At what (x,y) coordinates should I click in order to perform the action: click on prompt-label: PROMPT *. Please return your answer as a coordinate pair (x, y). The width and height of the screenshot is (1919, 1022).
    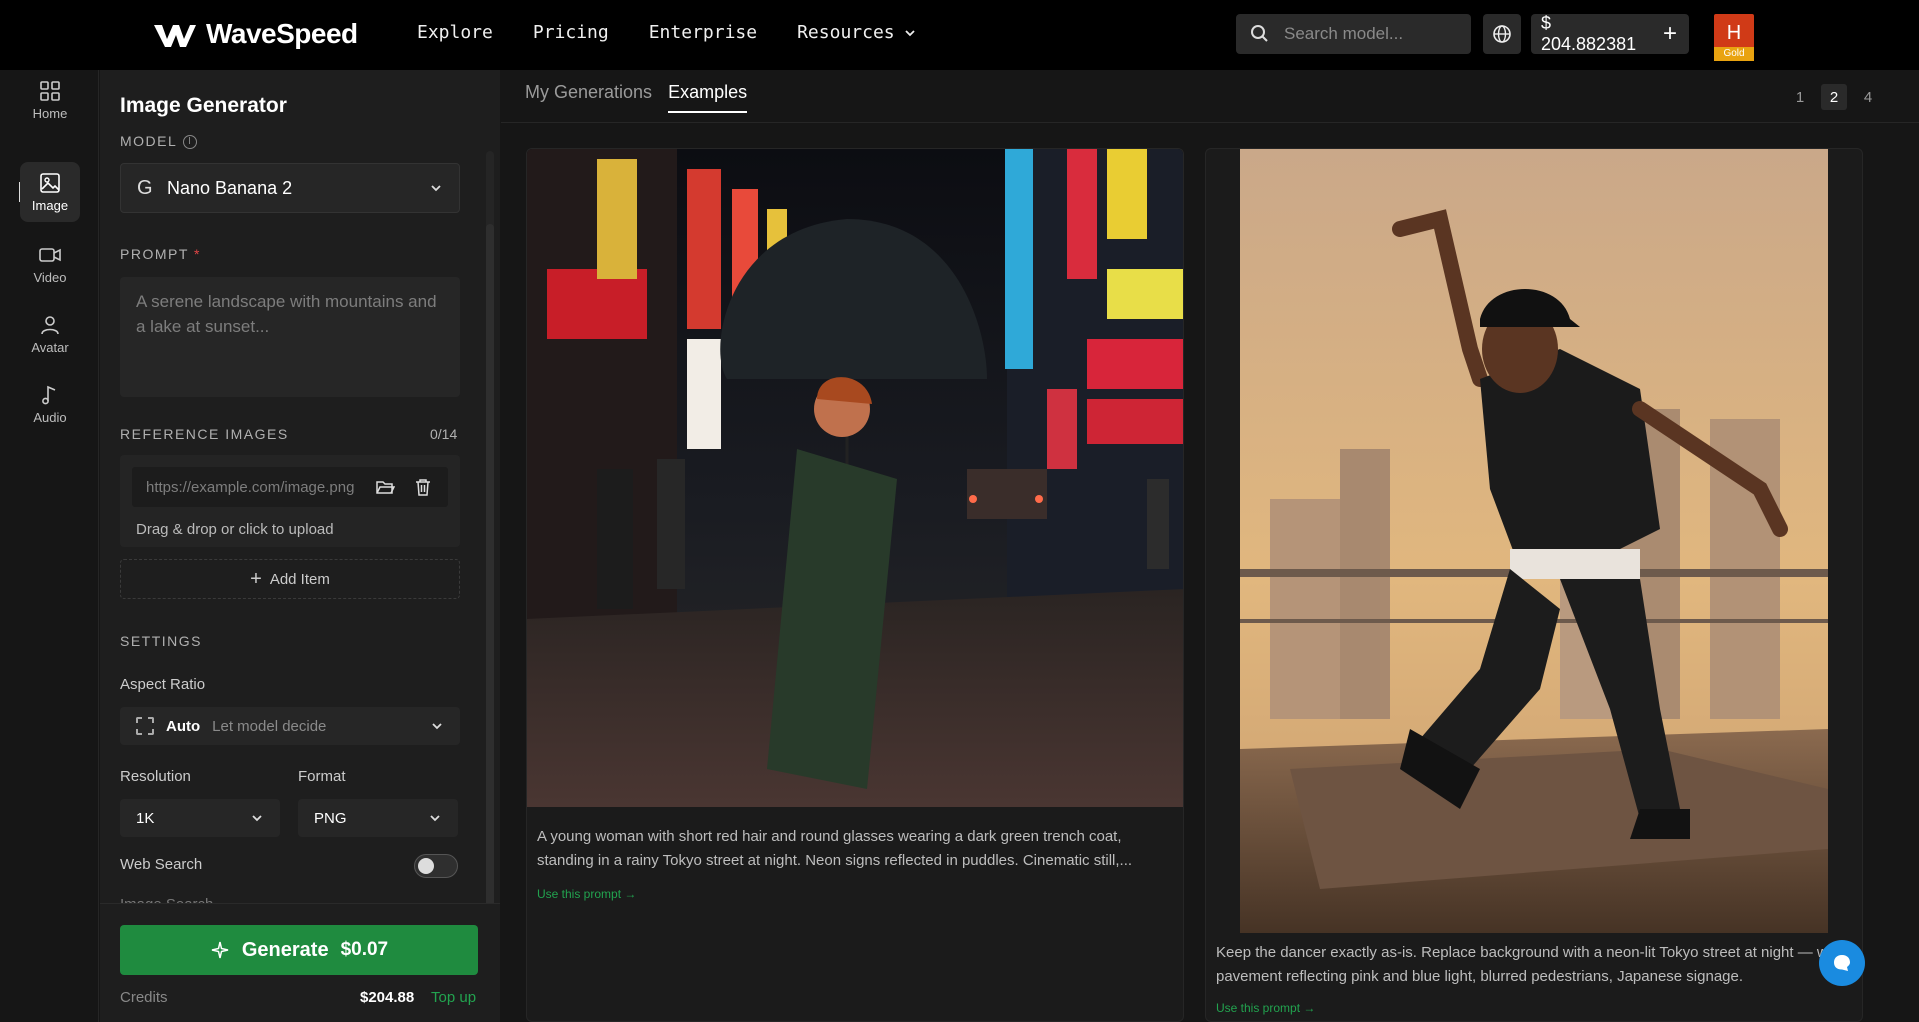
    Looking at the image, I should click on (160, 254).